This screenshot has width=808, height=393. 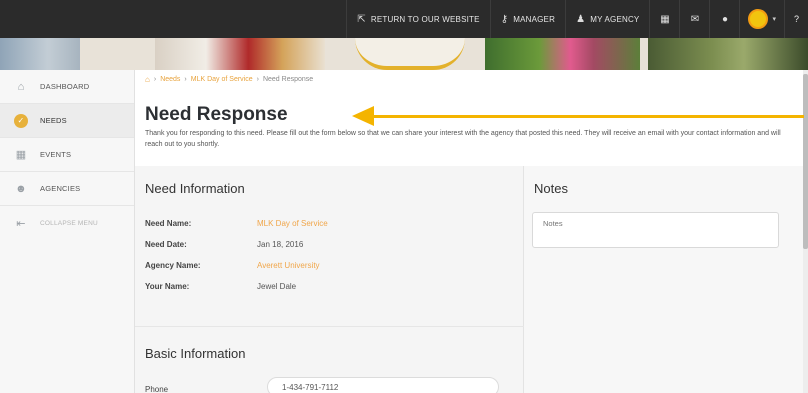 What do you see at coordinates (288, 79) in the screenshot?
I see `breadcrumb-current: Need Response` at bounding box center [288, 79].